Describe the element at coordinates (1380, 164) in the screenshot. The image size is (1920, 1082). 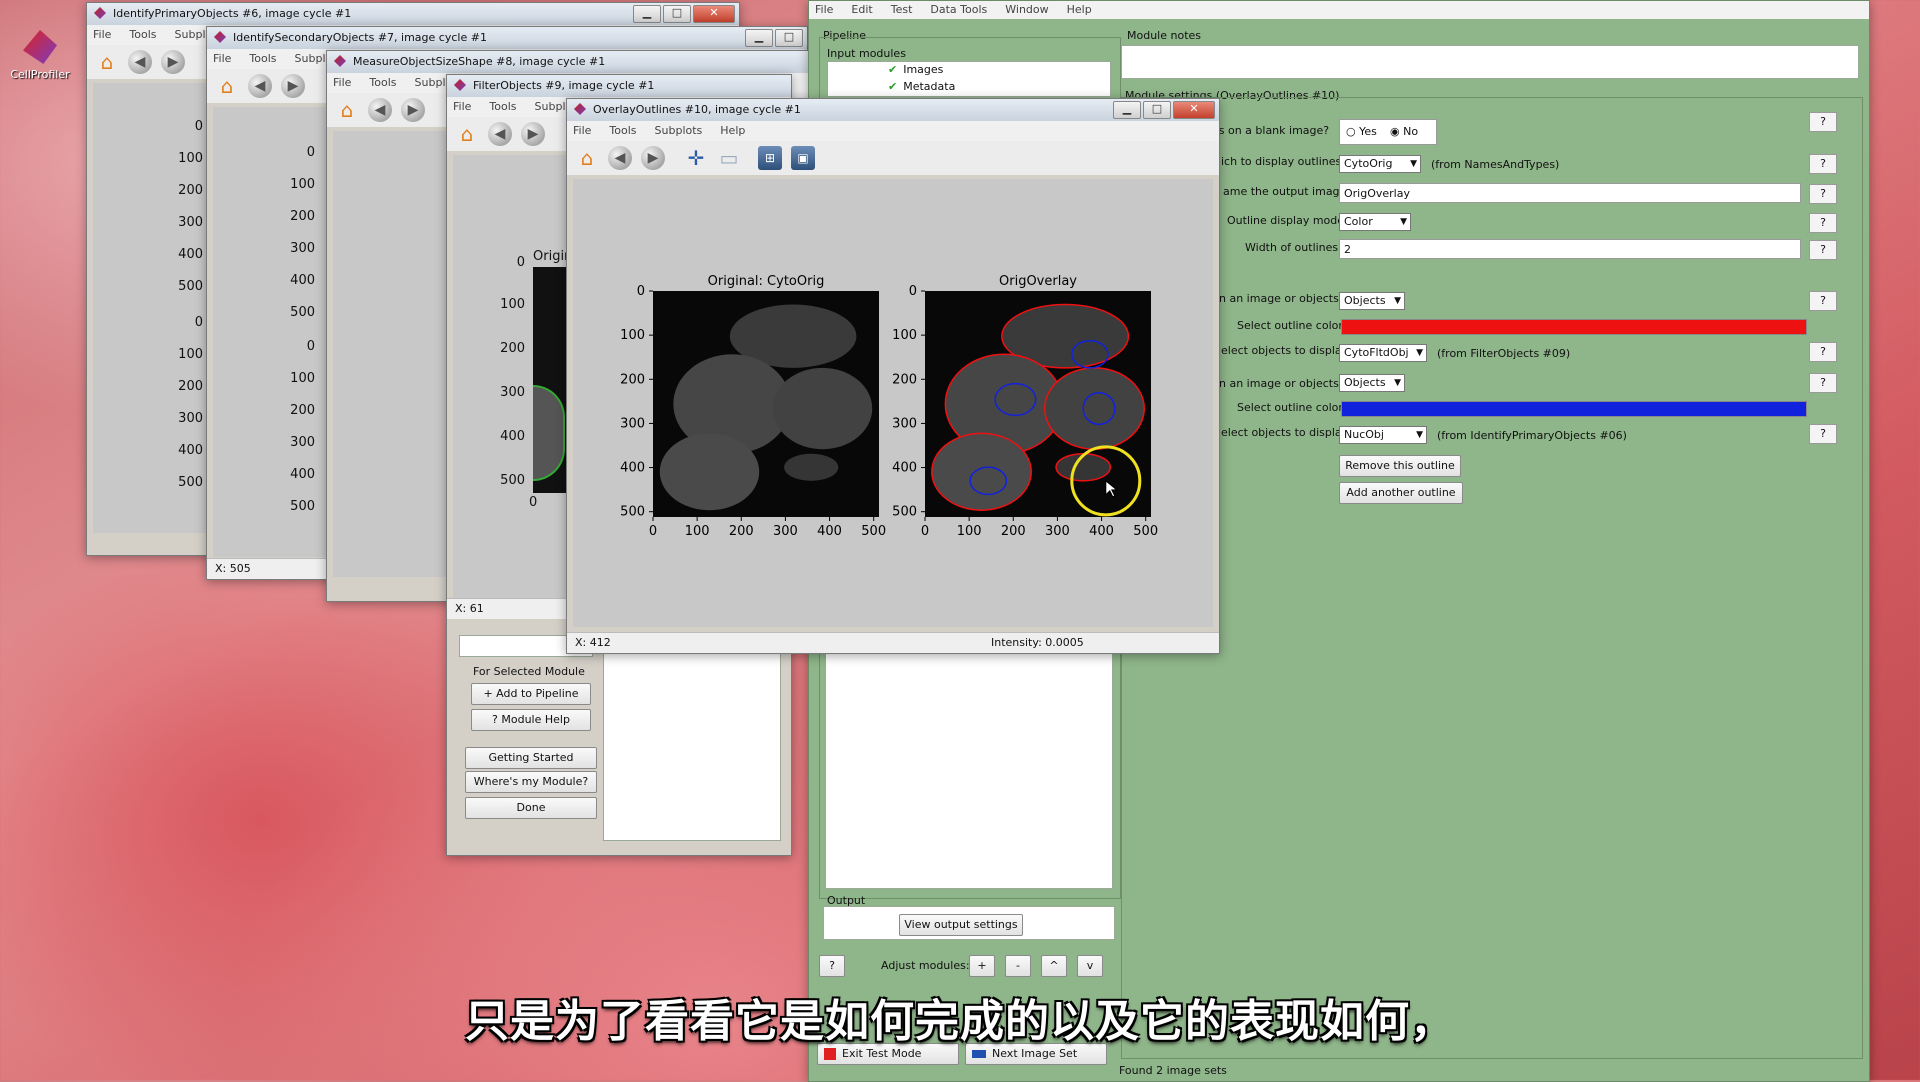
I see `display-image-select: CytoOrig ▼` at that location.